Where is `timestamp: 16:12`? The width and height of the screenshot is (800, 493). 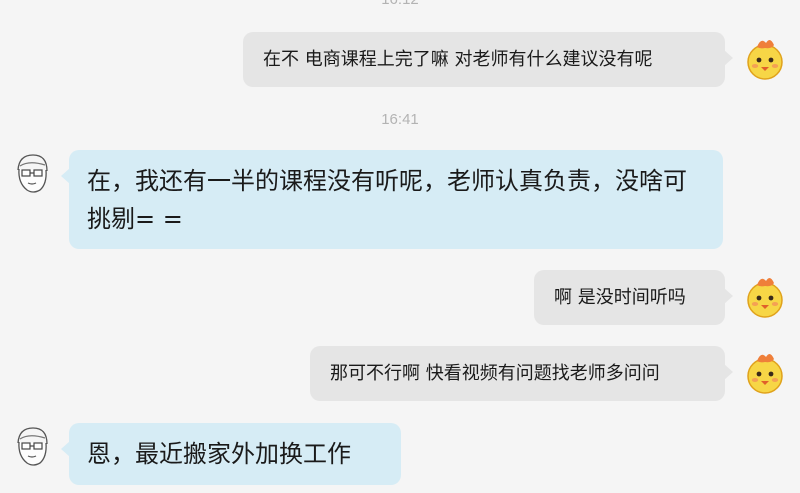 timestamp: 16:12 is located at coordinates (400, 4).